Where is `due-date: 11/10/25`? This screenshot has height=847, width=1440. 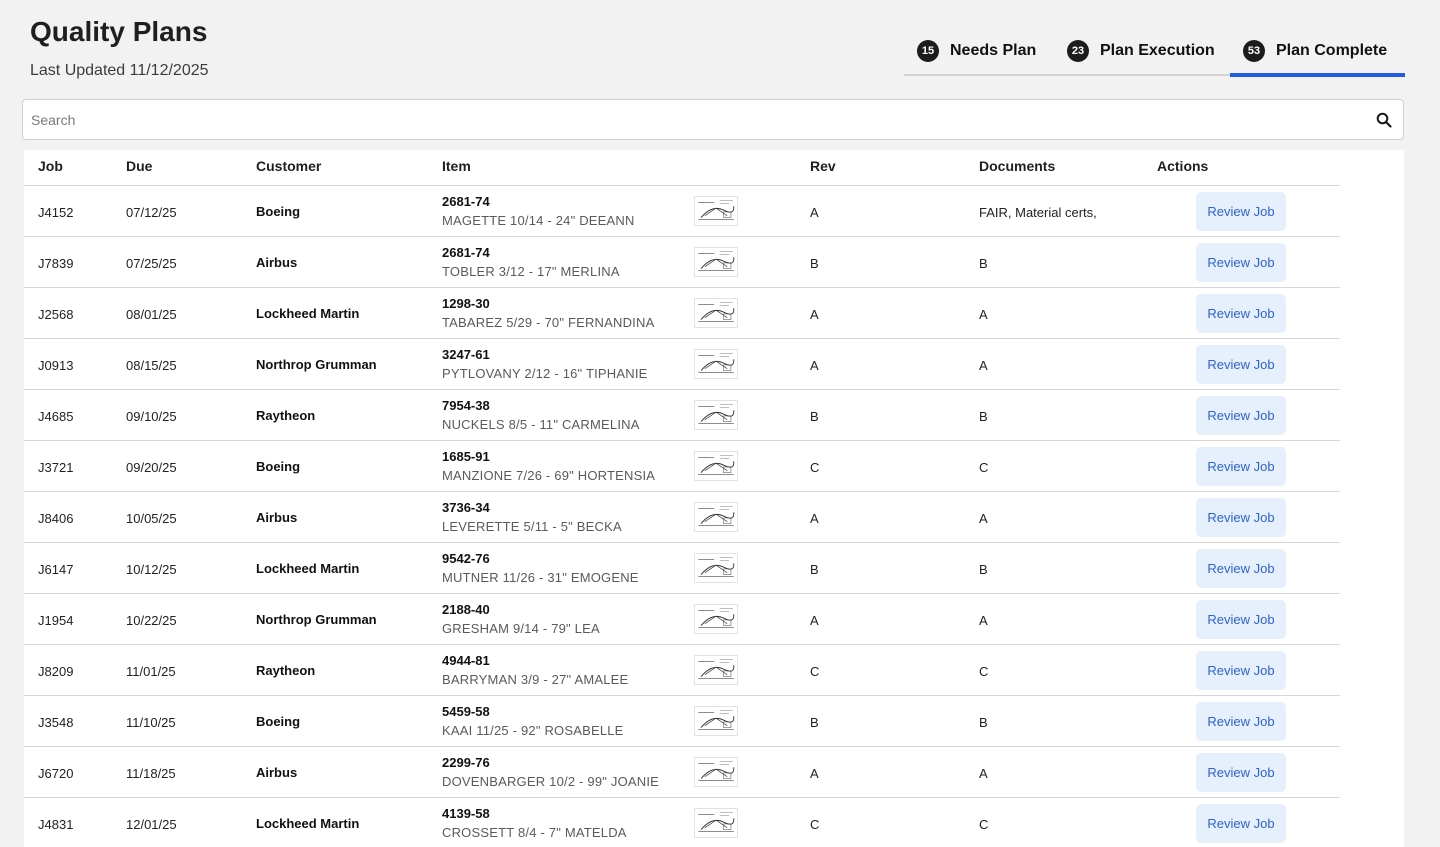
due-date: 11/10/25 is located at coordinates (151, 722).